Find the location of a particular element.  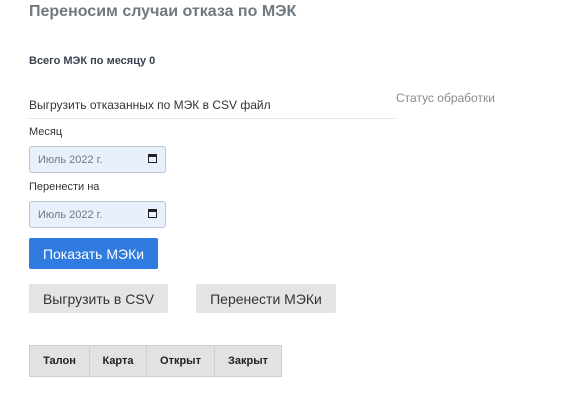

transfer-date-value: Июль 2022 г. is located at coordinates (70, 215).